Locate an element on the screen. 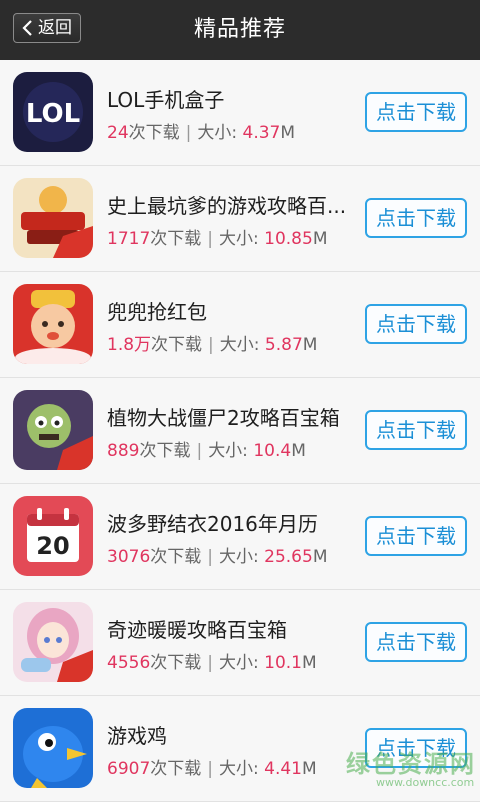 The width and height of the screenshot is (480, 802). size-value: 4.41 is located at coordinates (283, 769).